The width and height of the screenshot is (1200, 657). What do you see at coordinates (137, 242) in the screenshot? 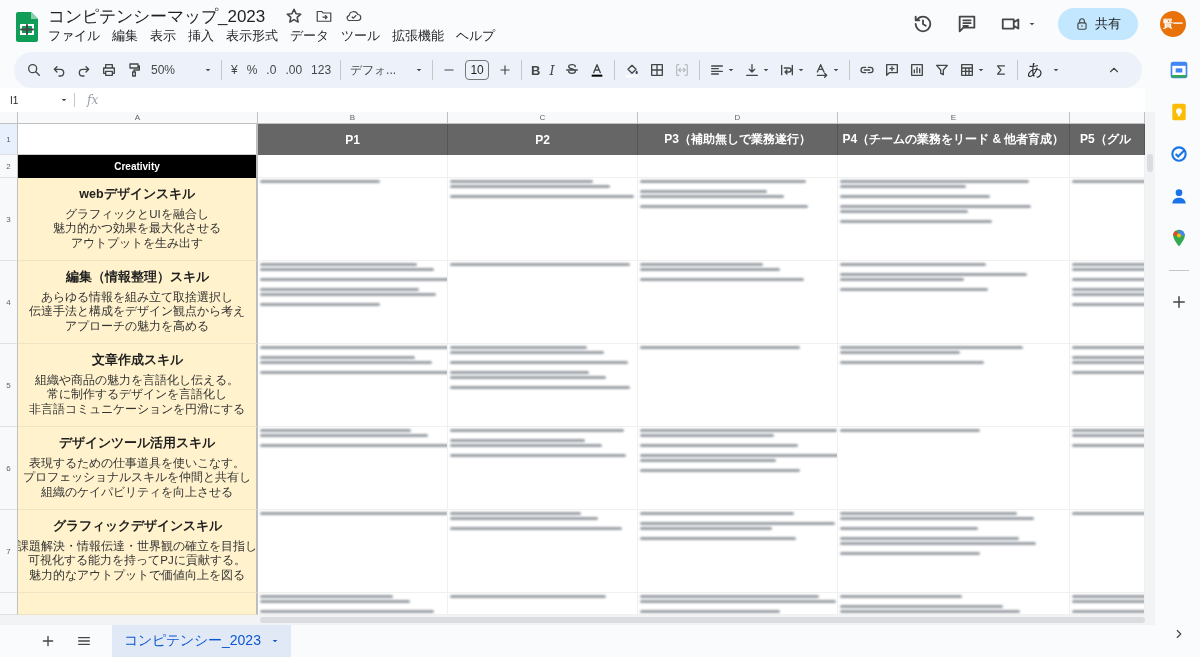
I see `skill-description: アウトプットを生み出す` at bounding box center [137, 242].